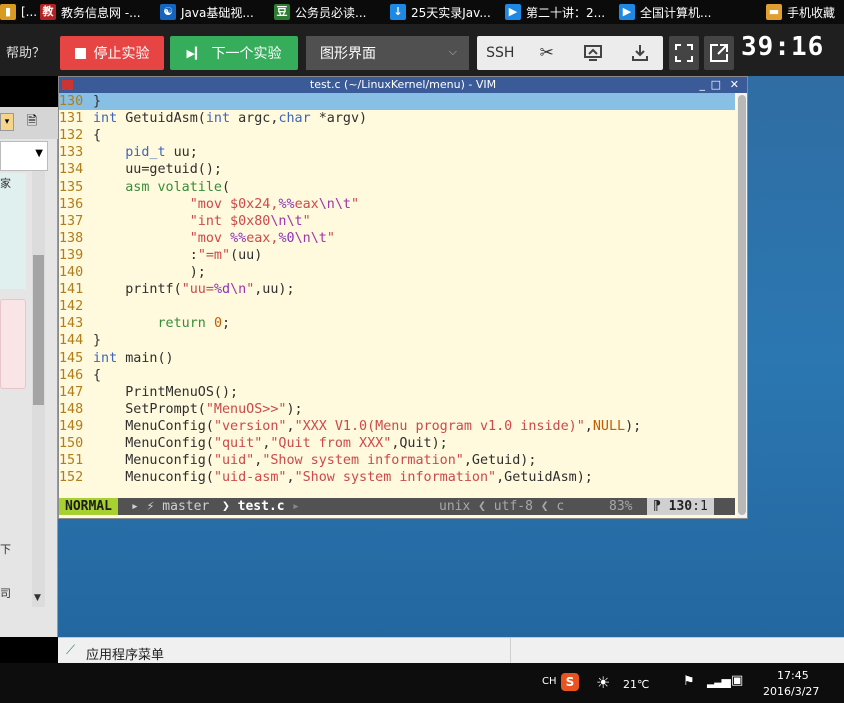 This screenshot has height=703, width=844. Describe the element at coordinates (547, 53) in the screenshot. I see `scissors-button: ✂` at that location.